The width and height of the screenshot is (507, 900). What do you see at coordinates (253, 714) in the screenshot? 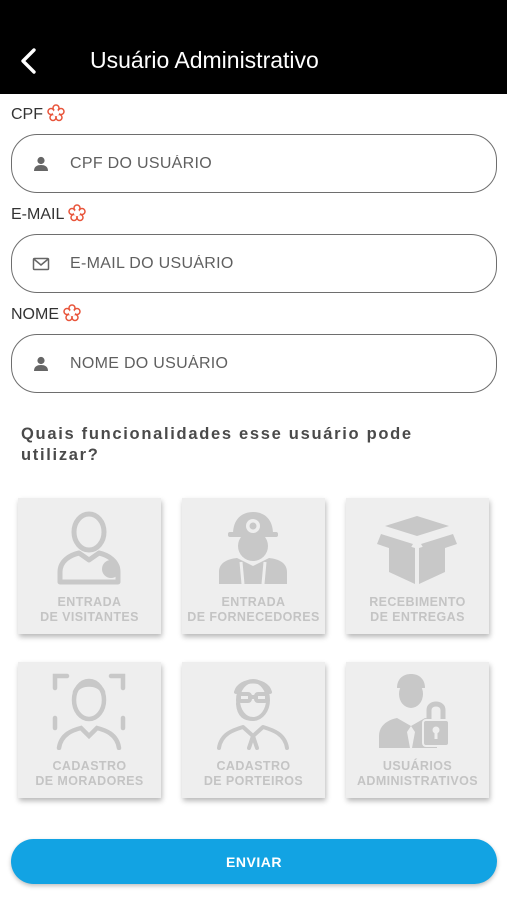
I see `doorman-icon` at bounding box center [253, 714].